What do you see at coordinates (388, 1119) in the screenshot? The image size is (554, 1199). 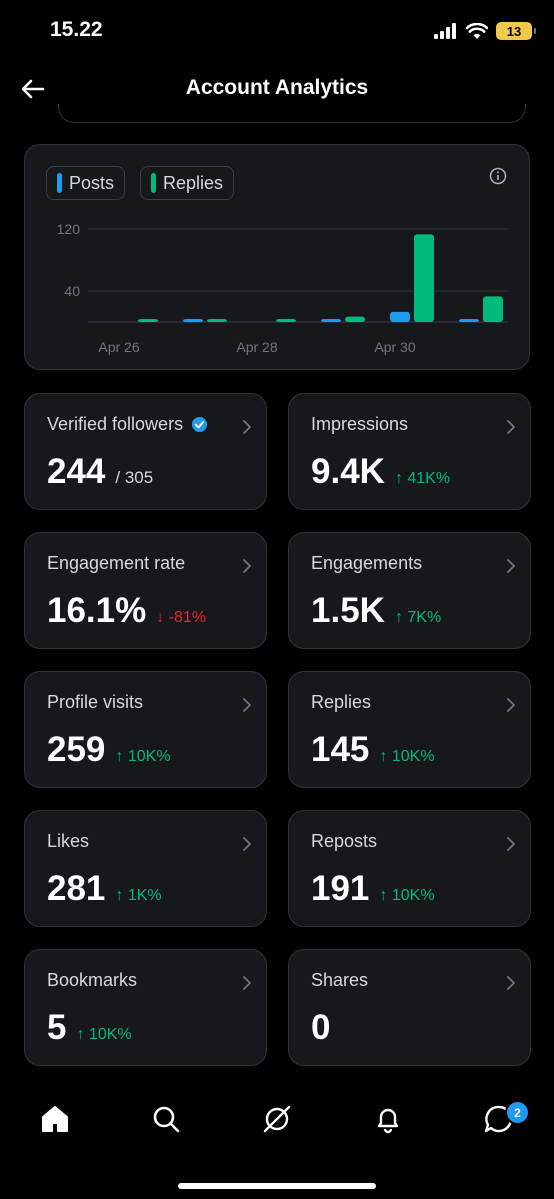 I see `bell-icon` at bounding box center [388, 1119].